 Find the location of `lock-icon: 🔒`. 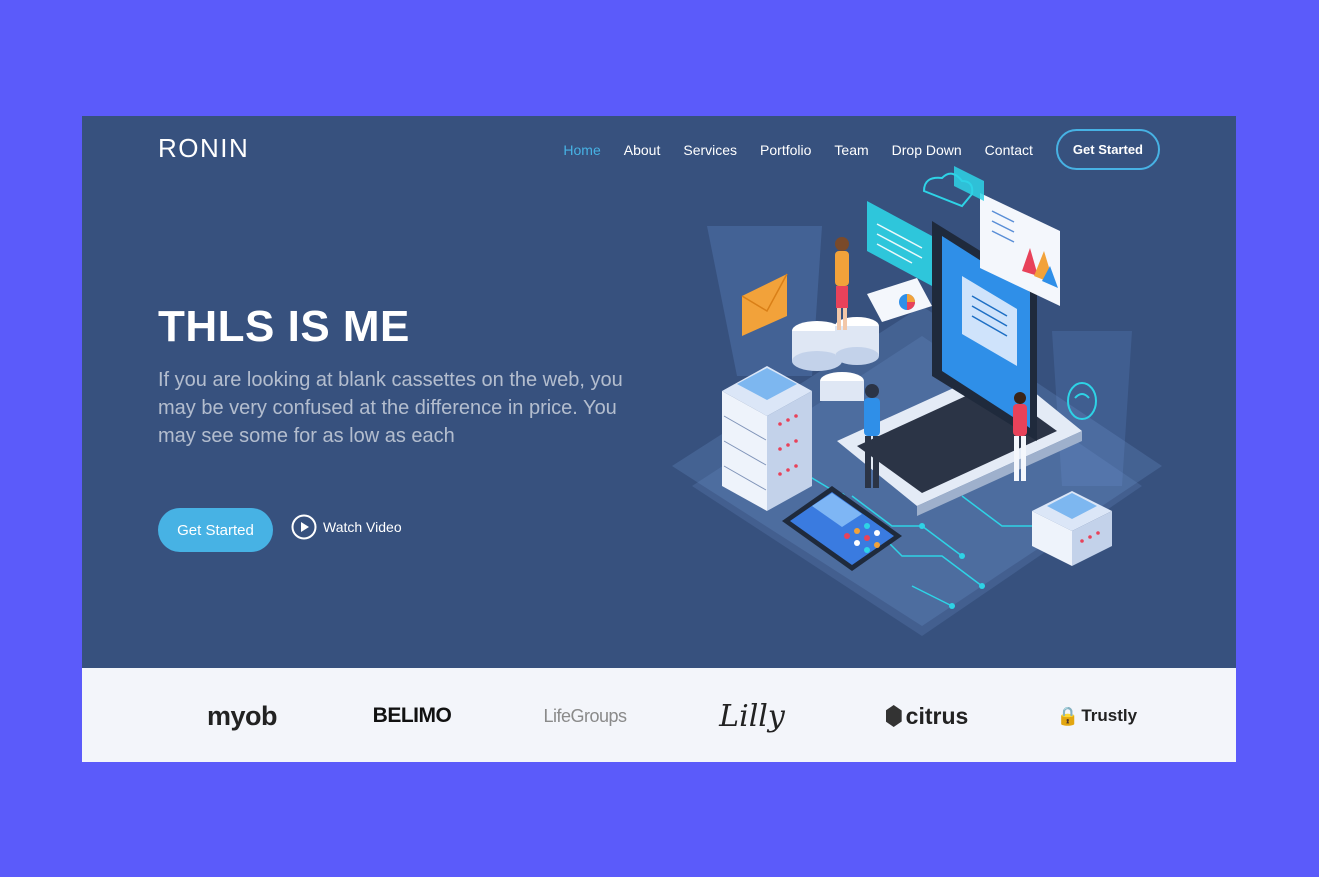

lock-icon: 🔒 is located at coordinates (1068, 715).